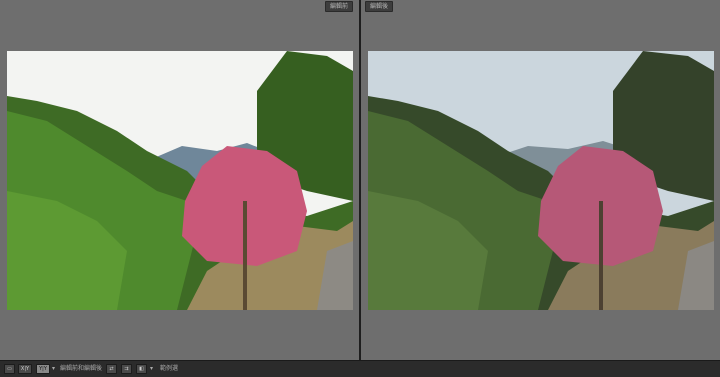  What do you see at coordinates (81, 368) in the screenshot?
I see `compare-label: 編輯前和編輯後` at bounding box center [81, 368].